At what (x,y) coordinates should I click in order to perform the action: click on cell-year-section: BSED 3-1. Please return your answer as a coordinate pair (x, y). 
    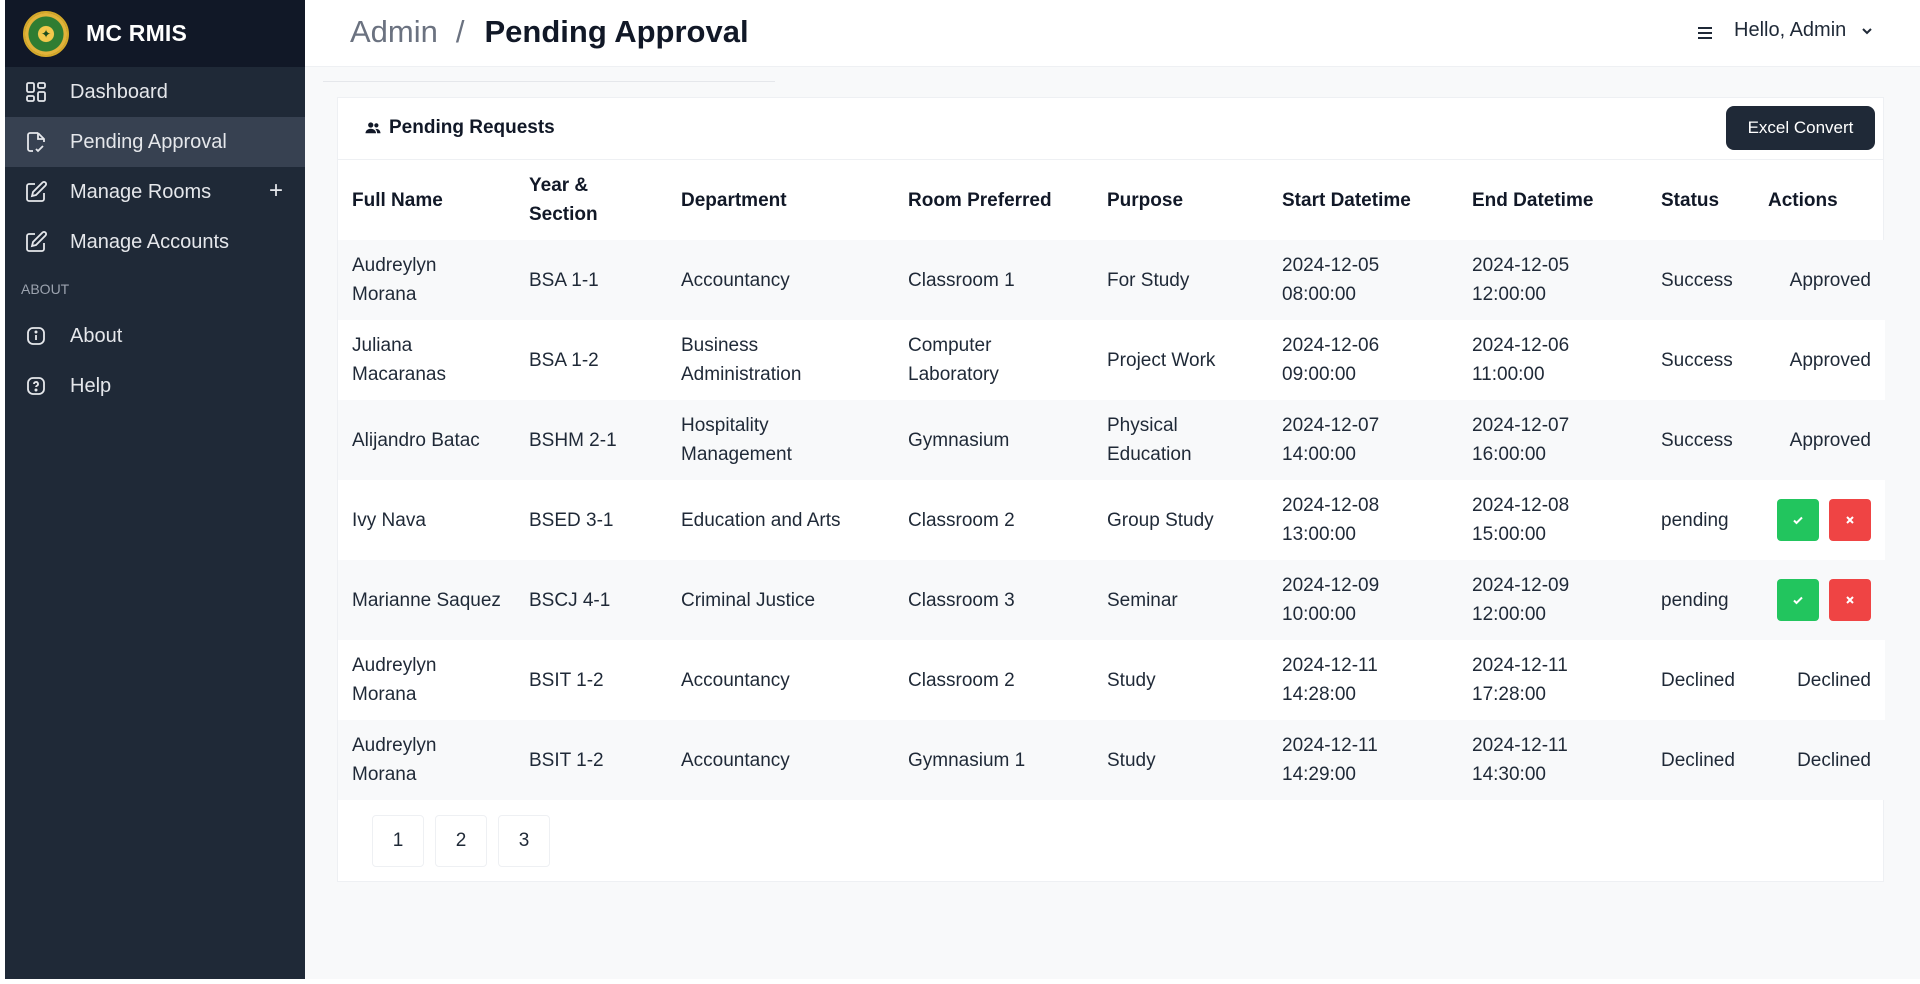
    Looking at the image, I should click on (571, 520).